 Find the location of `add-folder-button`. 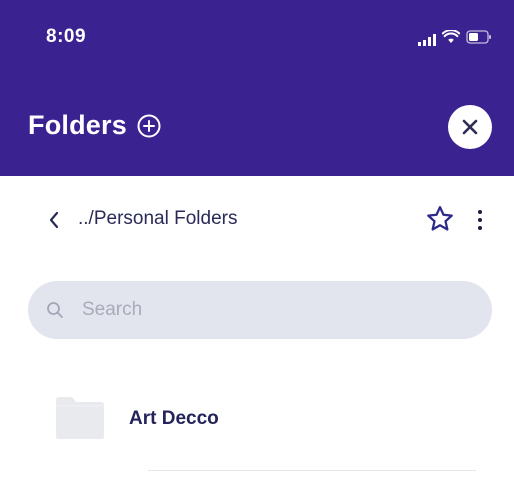

add-folder-button is located at coordinates (149, 126).